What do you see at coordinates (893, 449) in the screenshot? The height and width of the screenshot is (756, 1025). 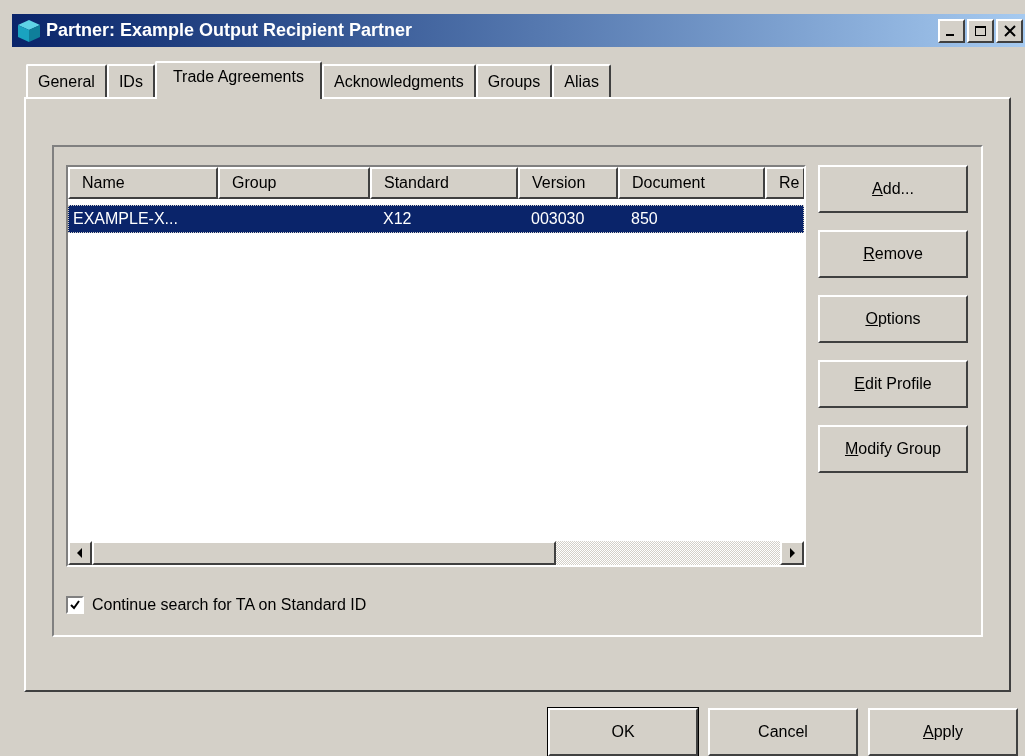 I see `side-button: Modify Group` at bounding box center [893, 449].